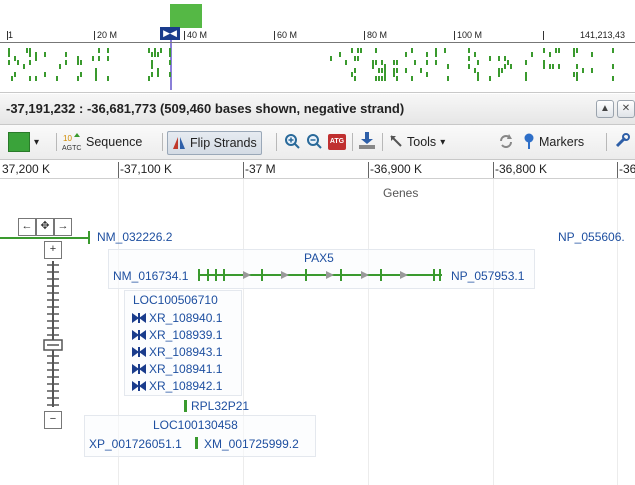  Describe the element at coordinates (37, 142) in the screenshot. I see `chevron-down-icon: ▾` at that location.